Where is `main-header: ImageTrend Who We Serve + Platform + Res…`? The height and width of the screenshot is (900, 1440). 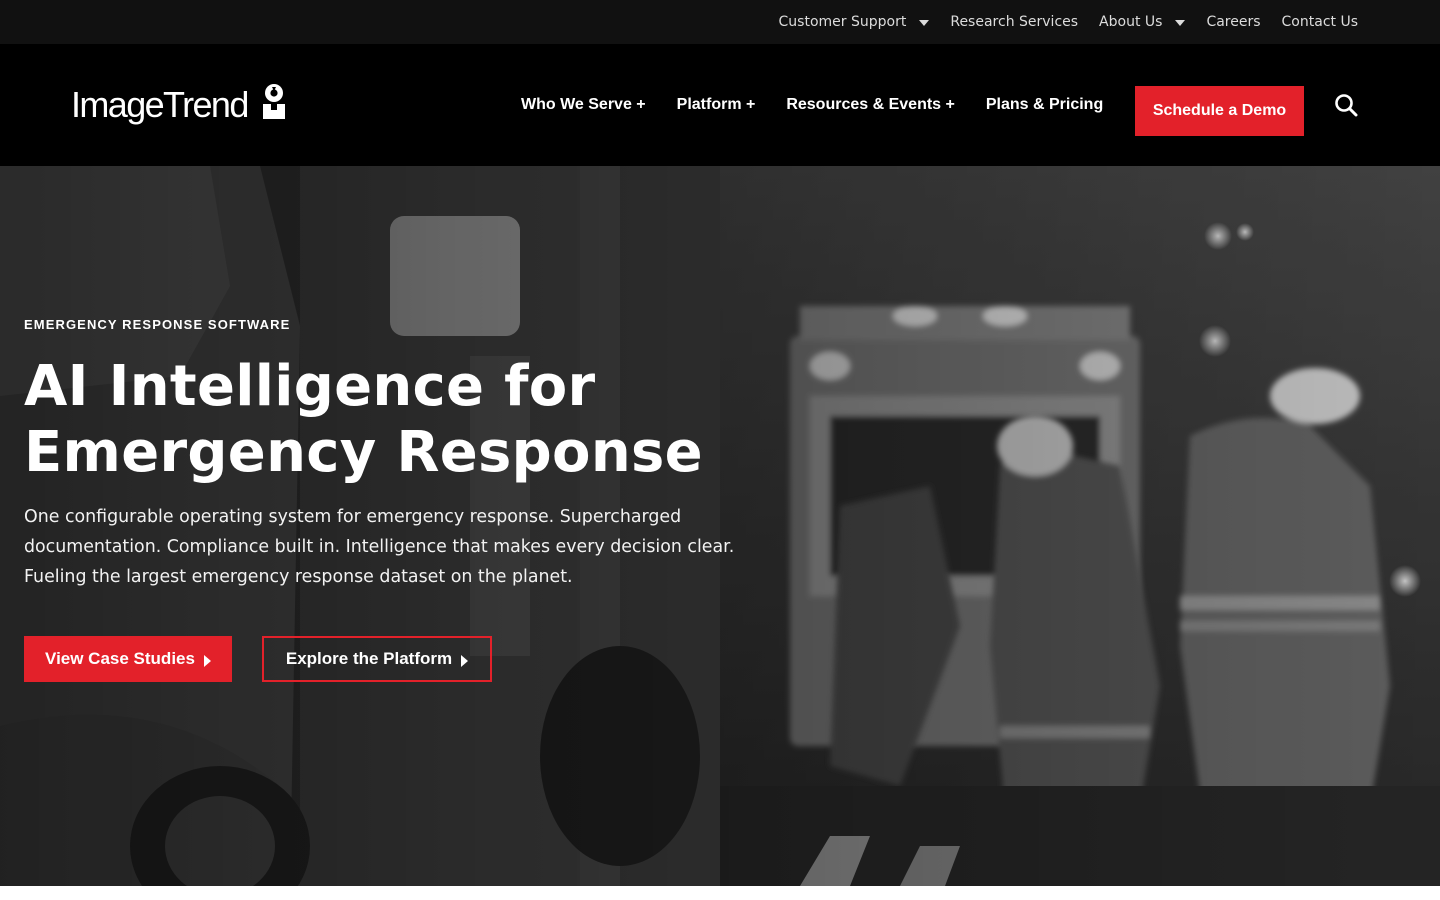
main-header: ImageTrend Who We Serve + Platform + Res… is located at coordinates (720, 105).